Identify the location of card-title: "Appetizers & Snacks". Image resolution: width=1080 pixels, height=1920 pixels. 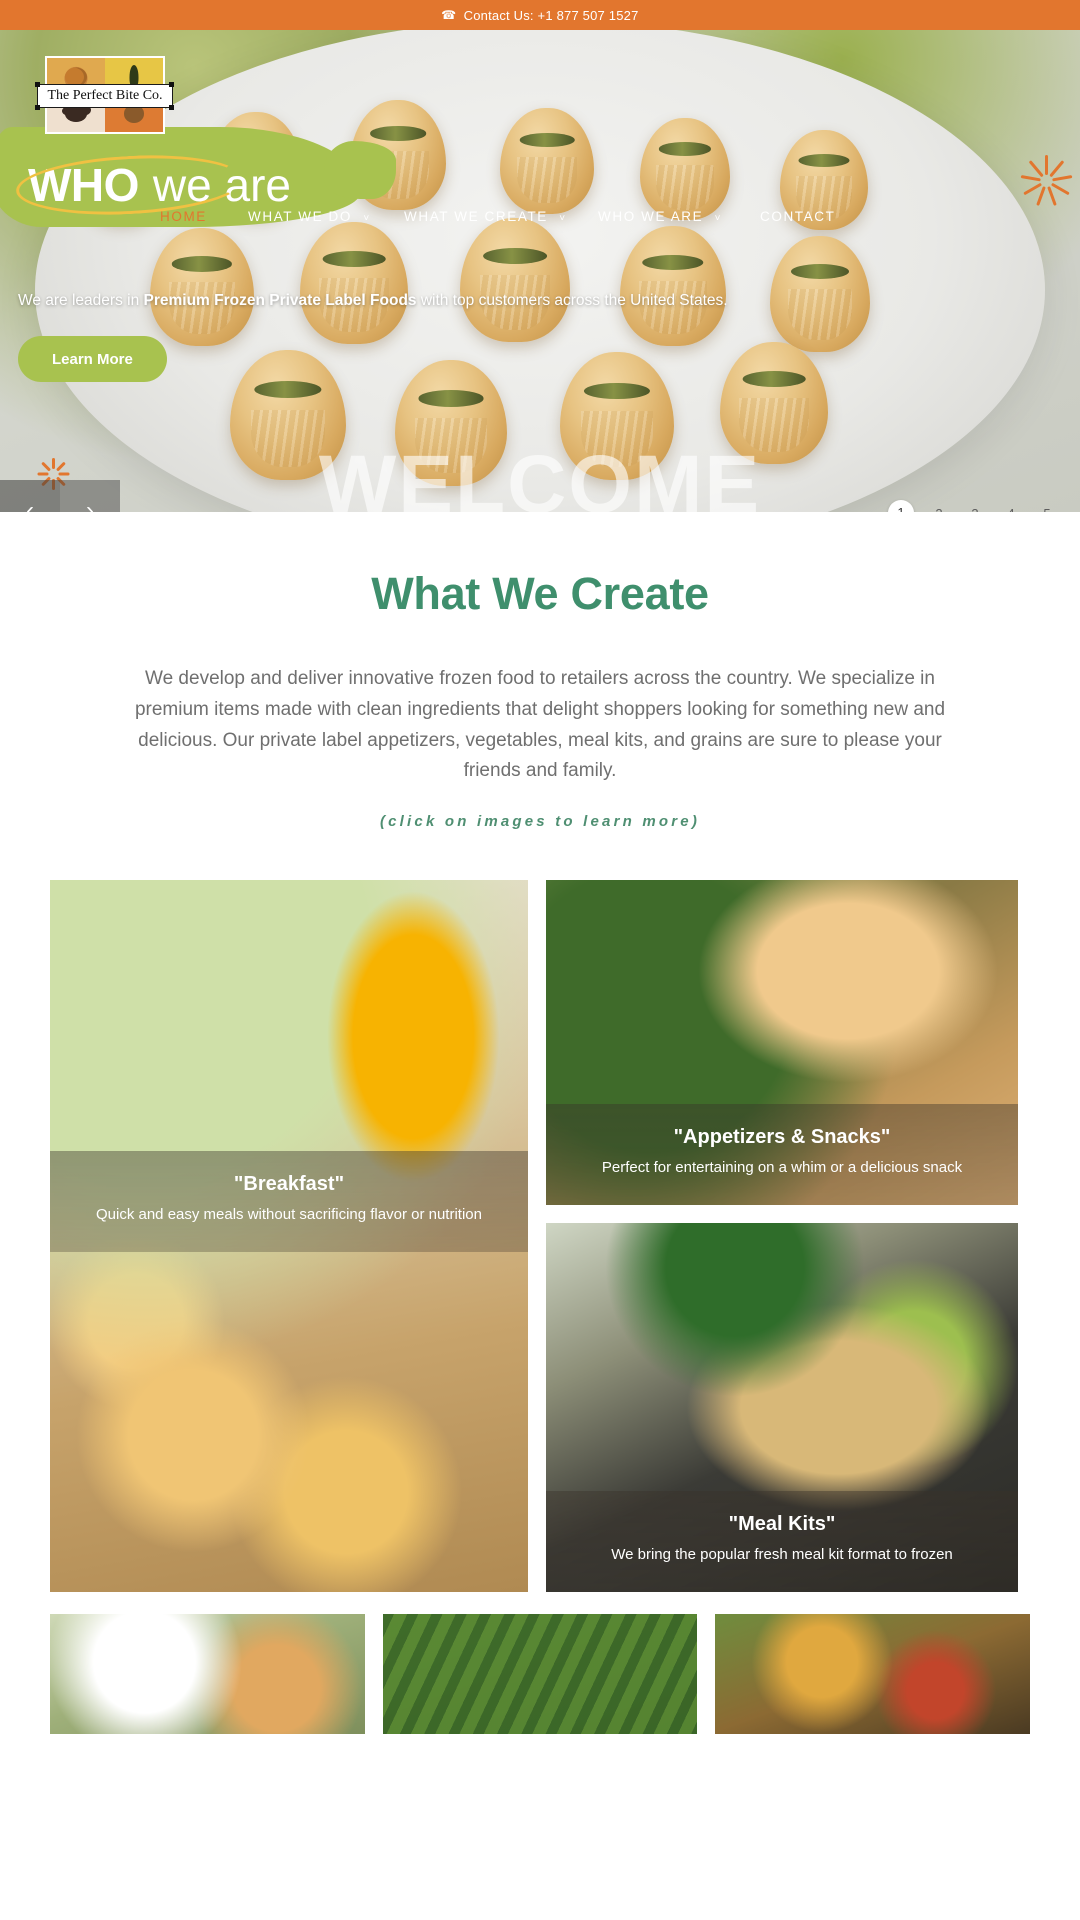
(782, 1136).